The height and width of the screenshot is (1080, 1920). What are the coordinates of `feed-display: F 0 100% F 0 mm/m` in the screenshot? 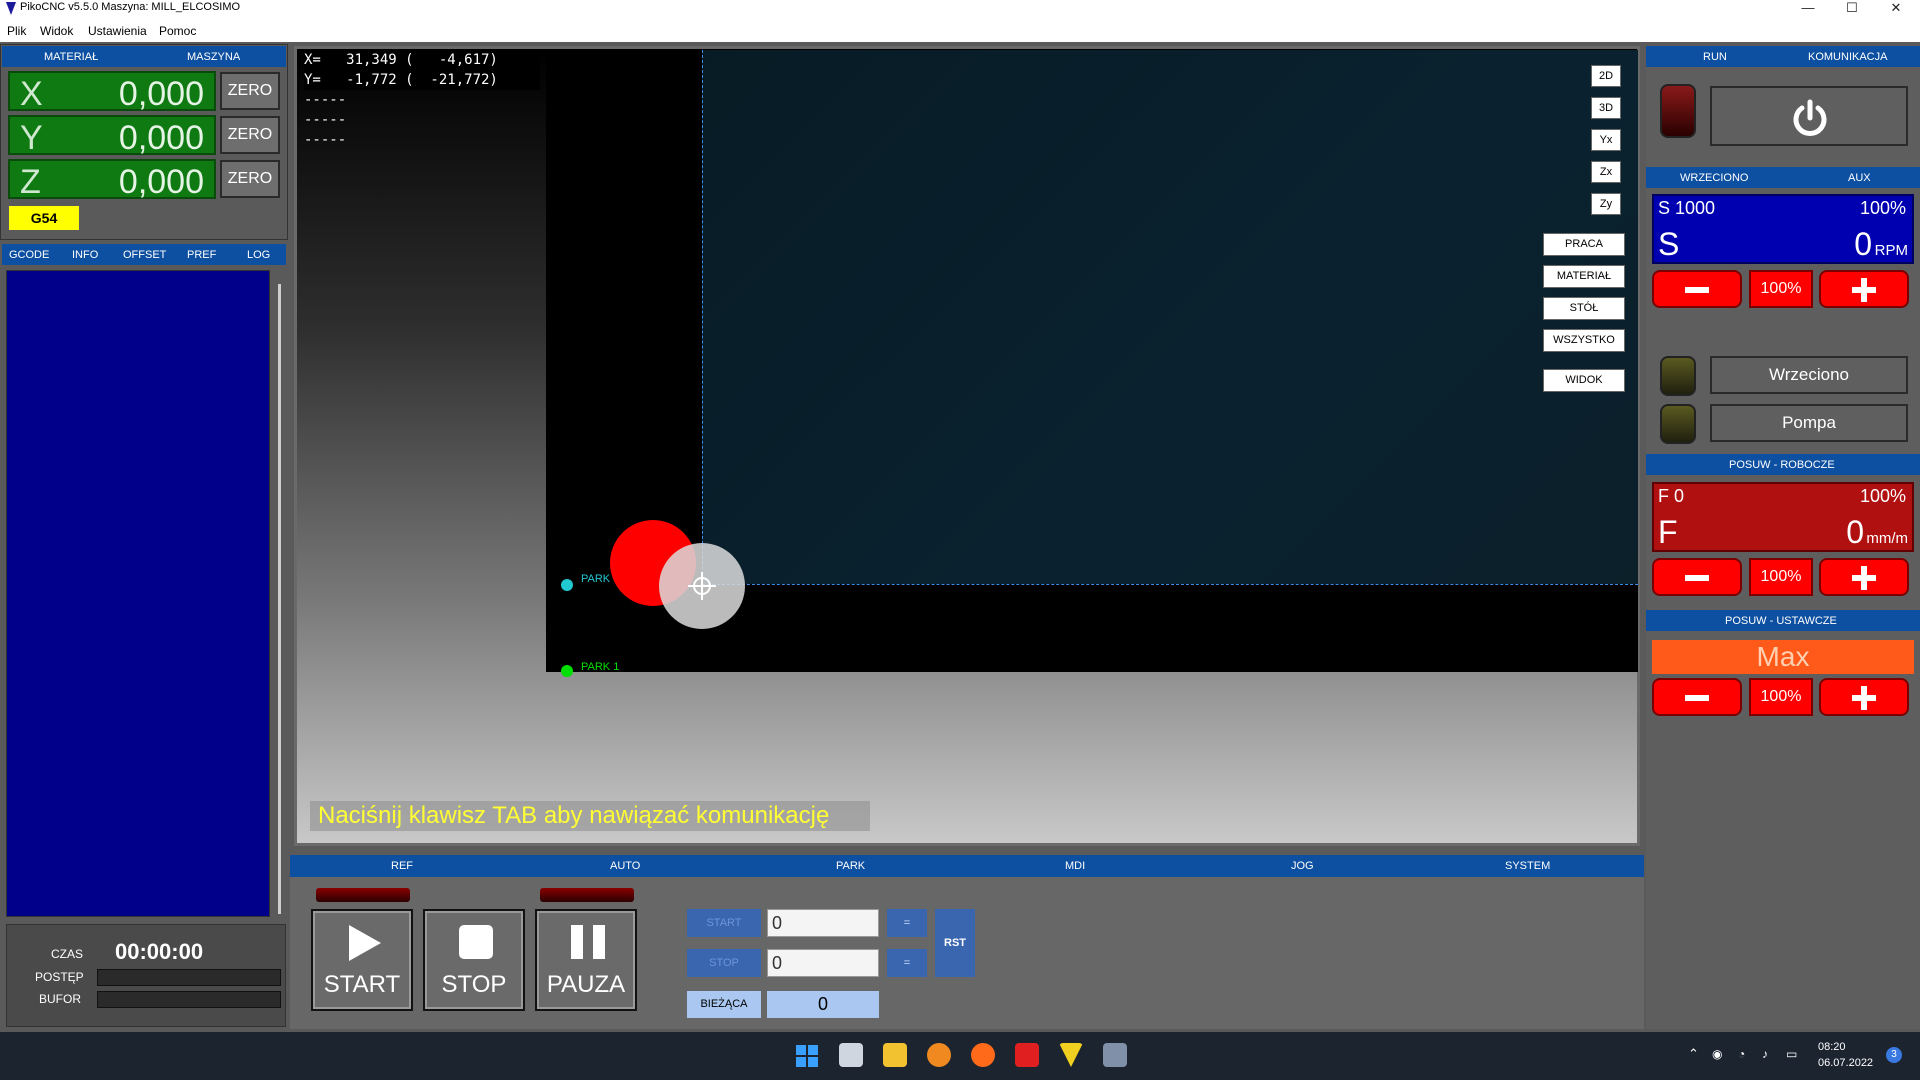 It's located at (1783, 517).